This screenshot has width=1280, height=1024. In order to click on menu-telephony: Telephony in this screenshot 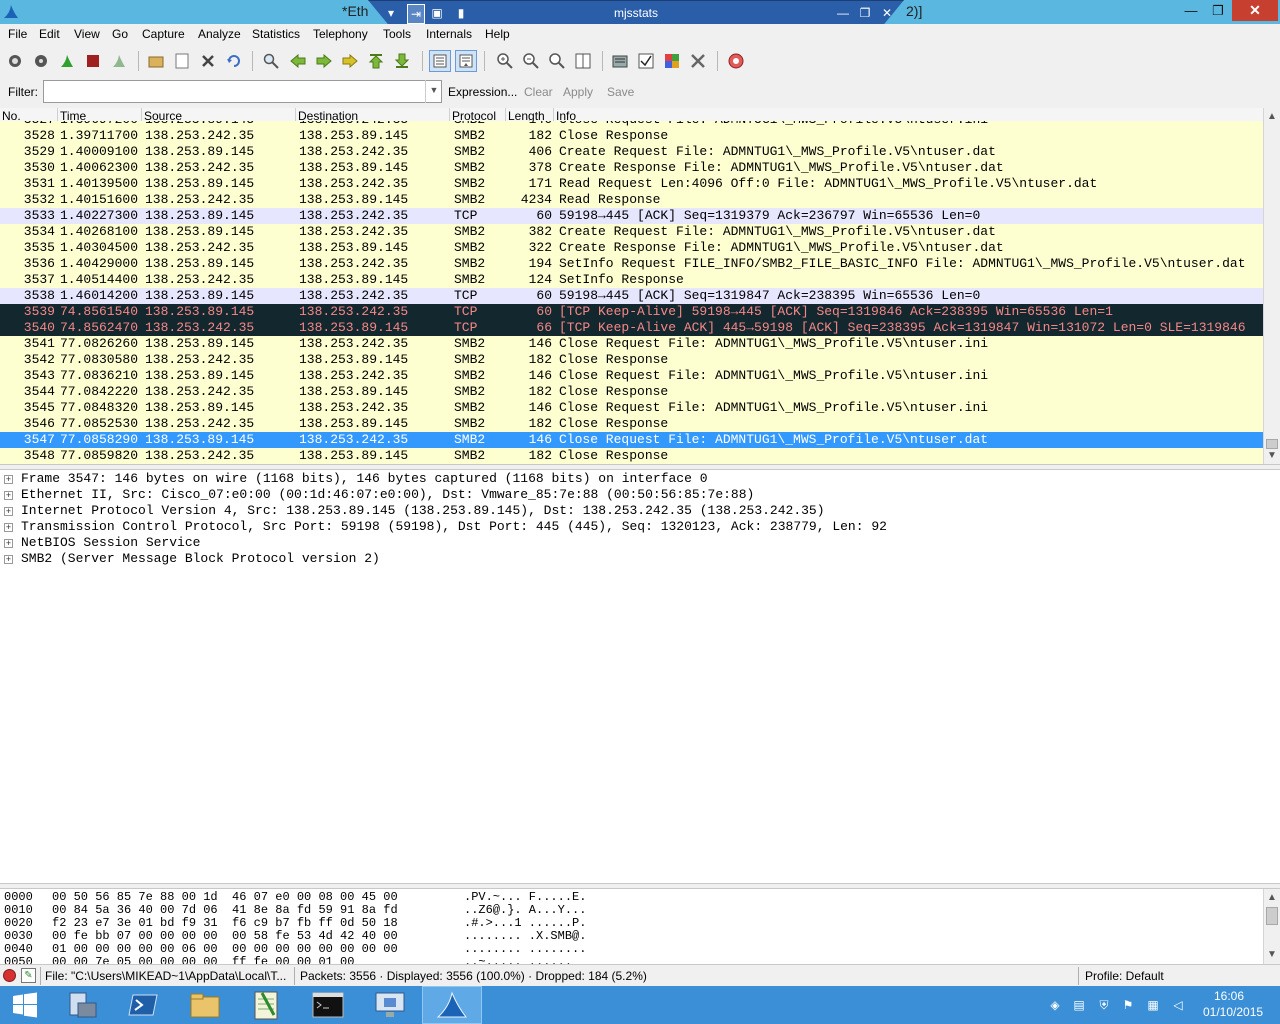, I will do `click(340, 34)`.